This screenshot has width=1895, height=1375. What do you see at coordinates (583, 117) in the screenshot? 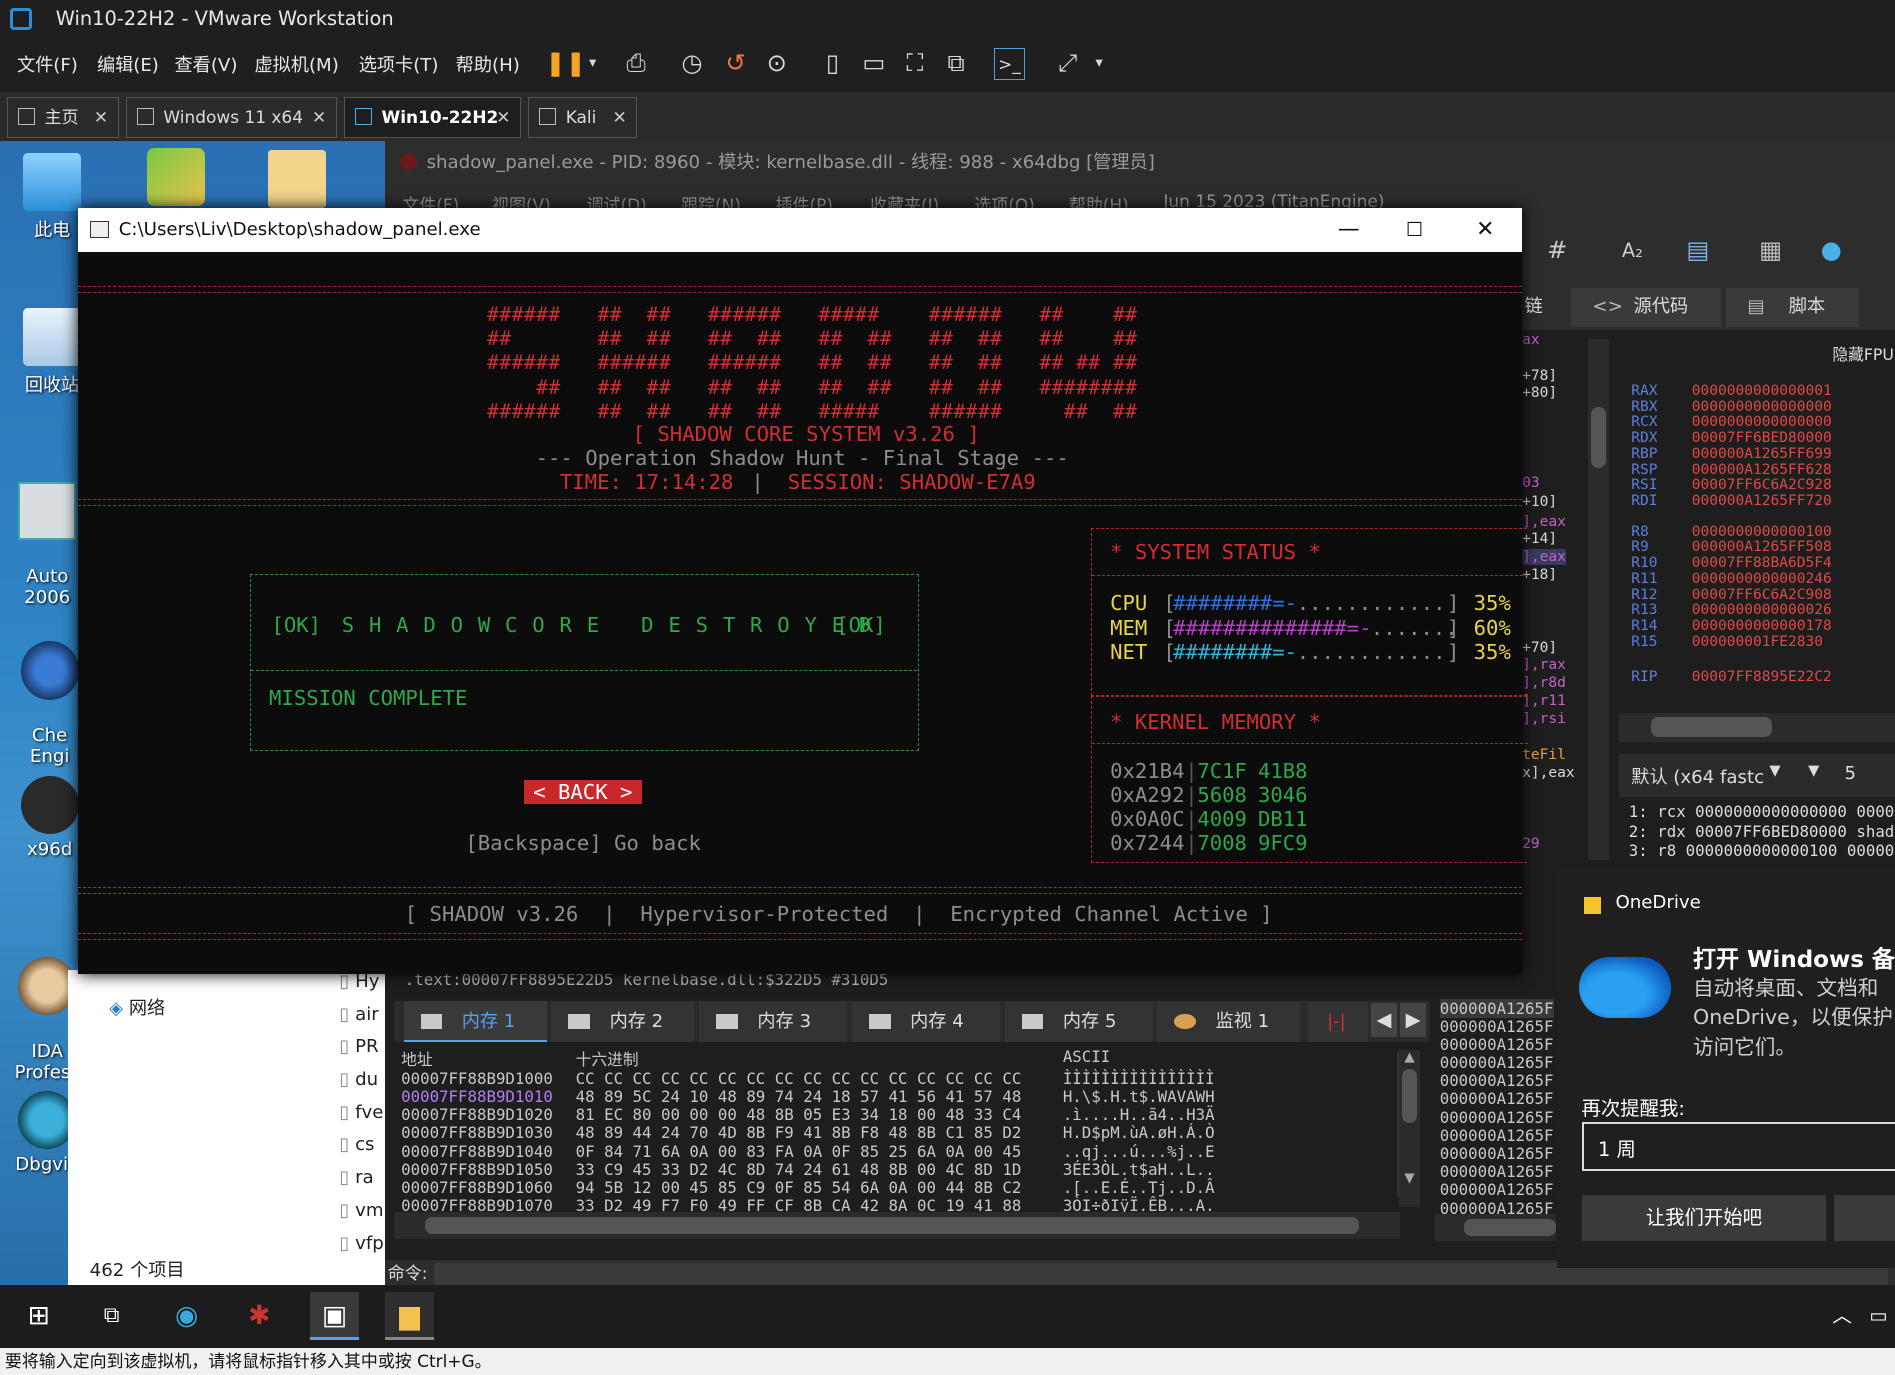
I see `tab-kali: Kali ✕` at bounding box center [583, 117].